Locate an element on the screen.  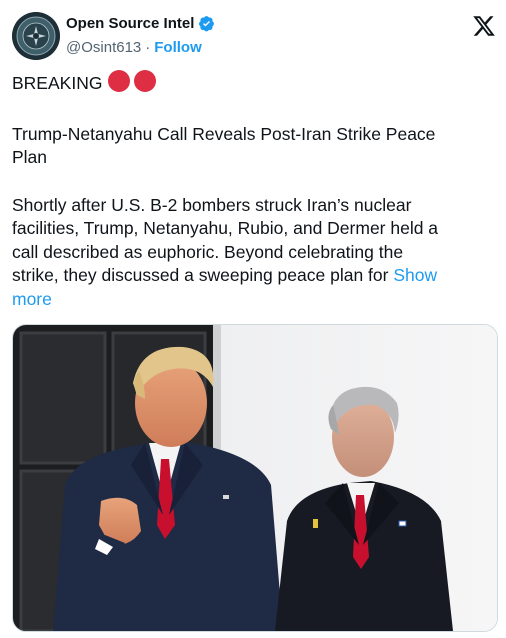
follow-button: Follow is located at coordinates (178, 47).